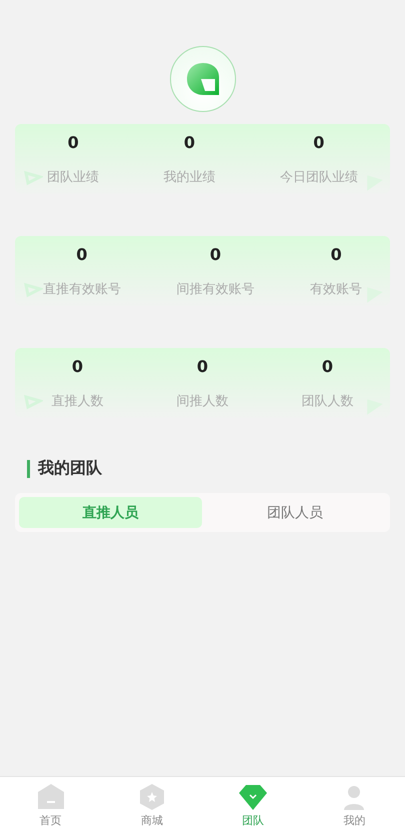  I want to click on tab: 团队人员, so click(295, 512).